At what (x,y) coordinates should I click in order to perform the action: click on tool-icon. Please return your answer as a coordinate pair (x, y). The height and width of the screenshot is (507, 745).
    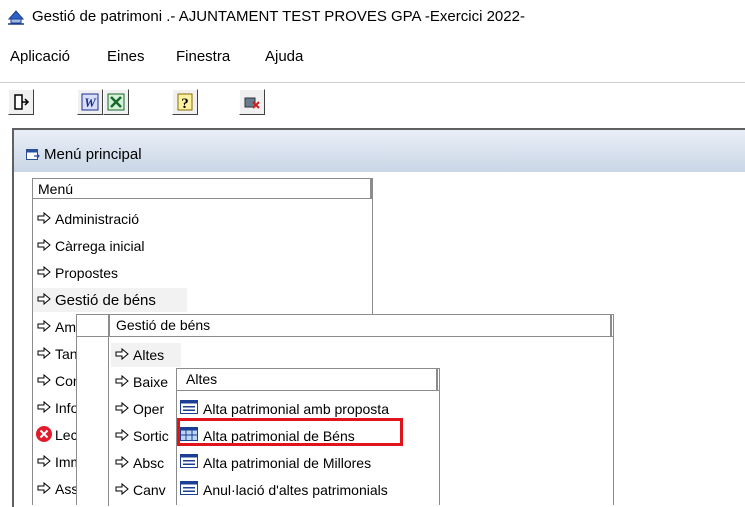
    Looking at the image, I should click on (252, 103).